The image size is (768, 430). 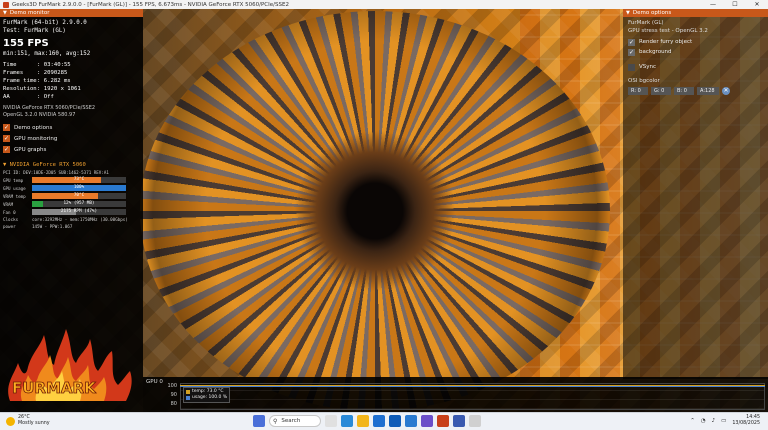 I want to click on demo-name: FurMark (GL), so click(x=646, y=23).